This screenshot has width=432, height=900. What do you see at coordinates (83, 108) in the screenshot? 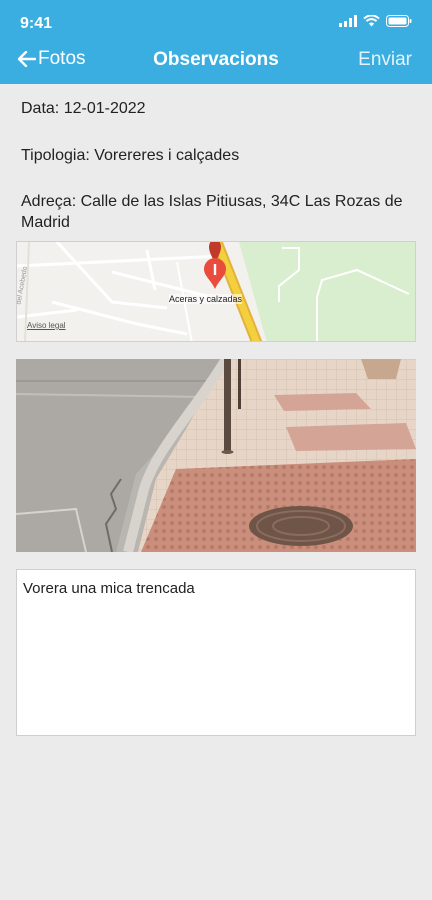
I see `date-field: Data: 12-01-2022` at bounding box center [83, 108].